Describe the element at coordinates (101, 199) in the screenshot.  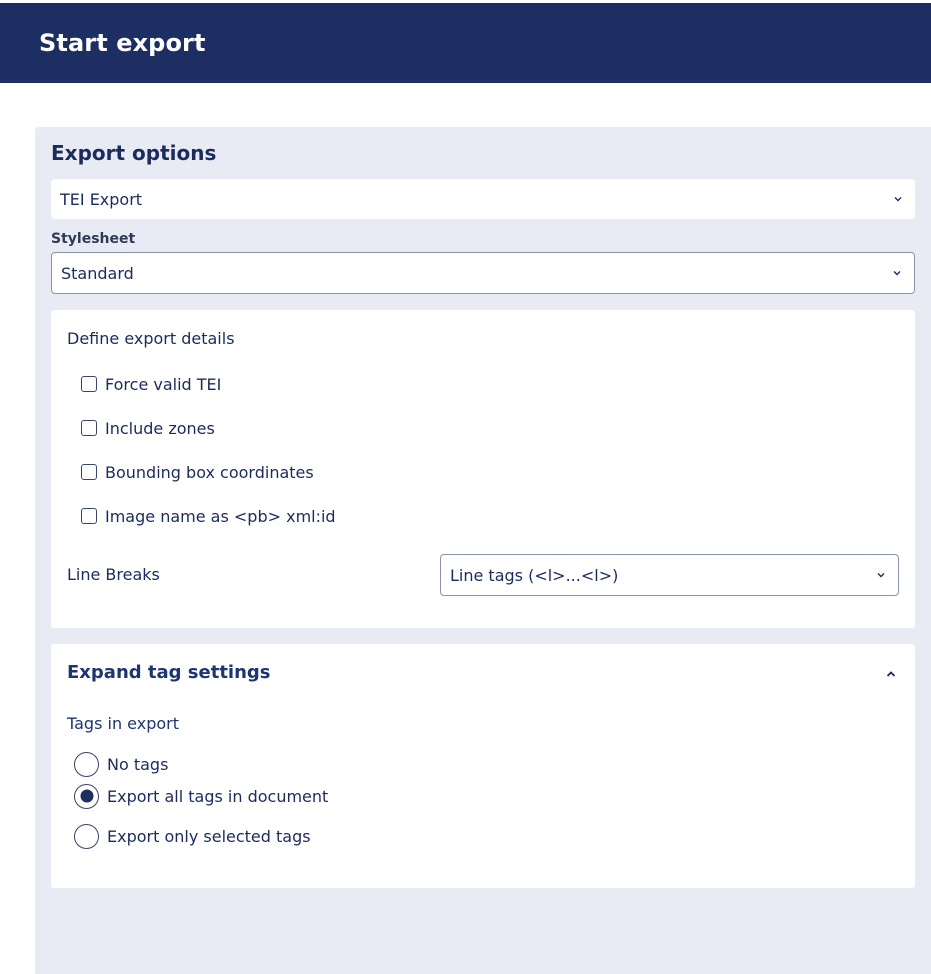
I see `export-format-value: TEI Export` at that location.